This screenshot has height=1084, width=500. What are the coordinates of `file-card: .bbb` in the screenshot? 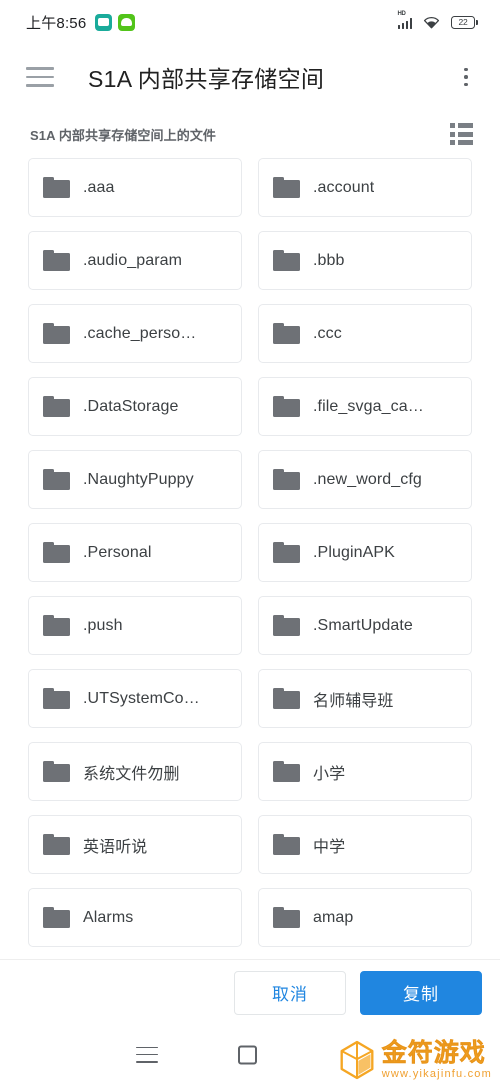 It's located at (365, 260).